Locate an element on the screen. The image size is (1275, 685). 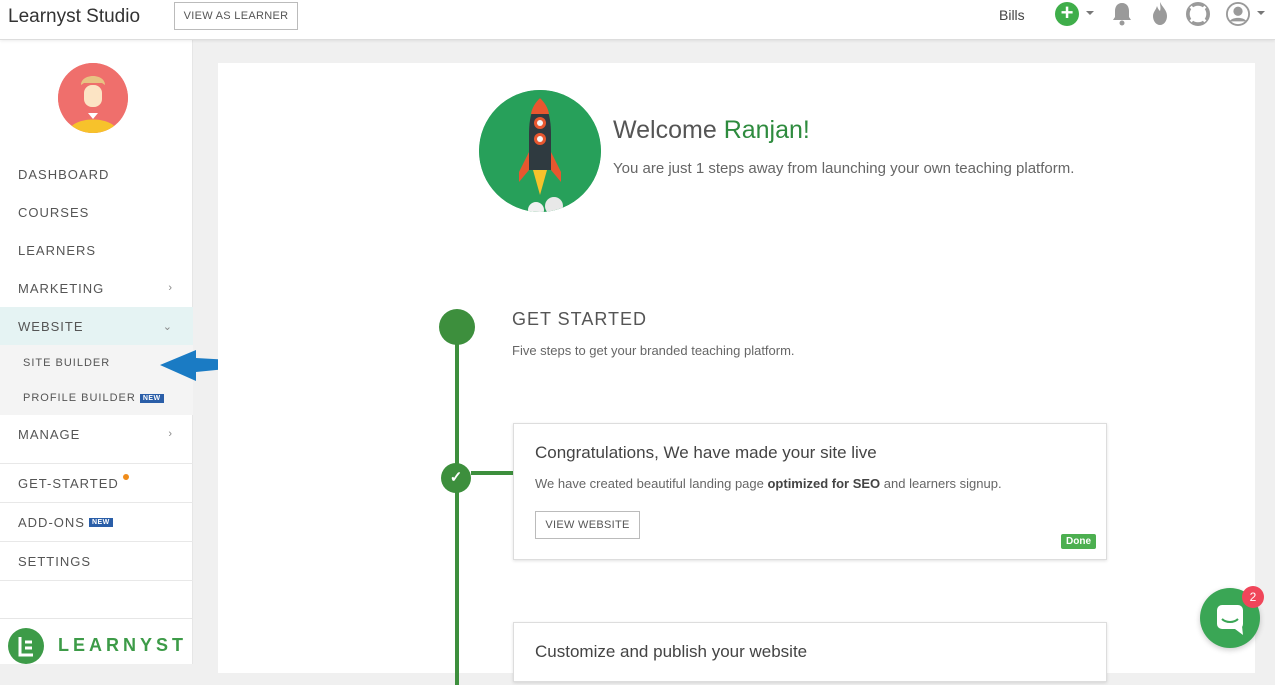
welcome-heading: Welcome Ranjan! is located at coordinates (711, 130).